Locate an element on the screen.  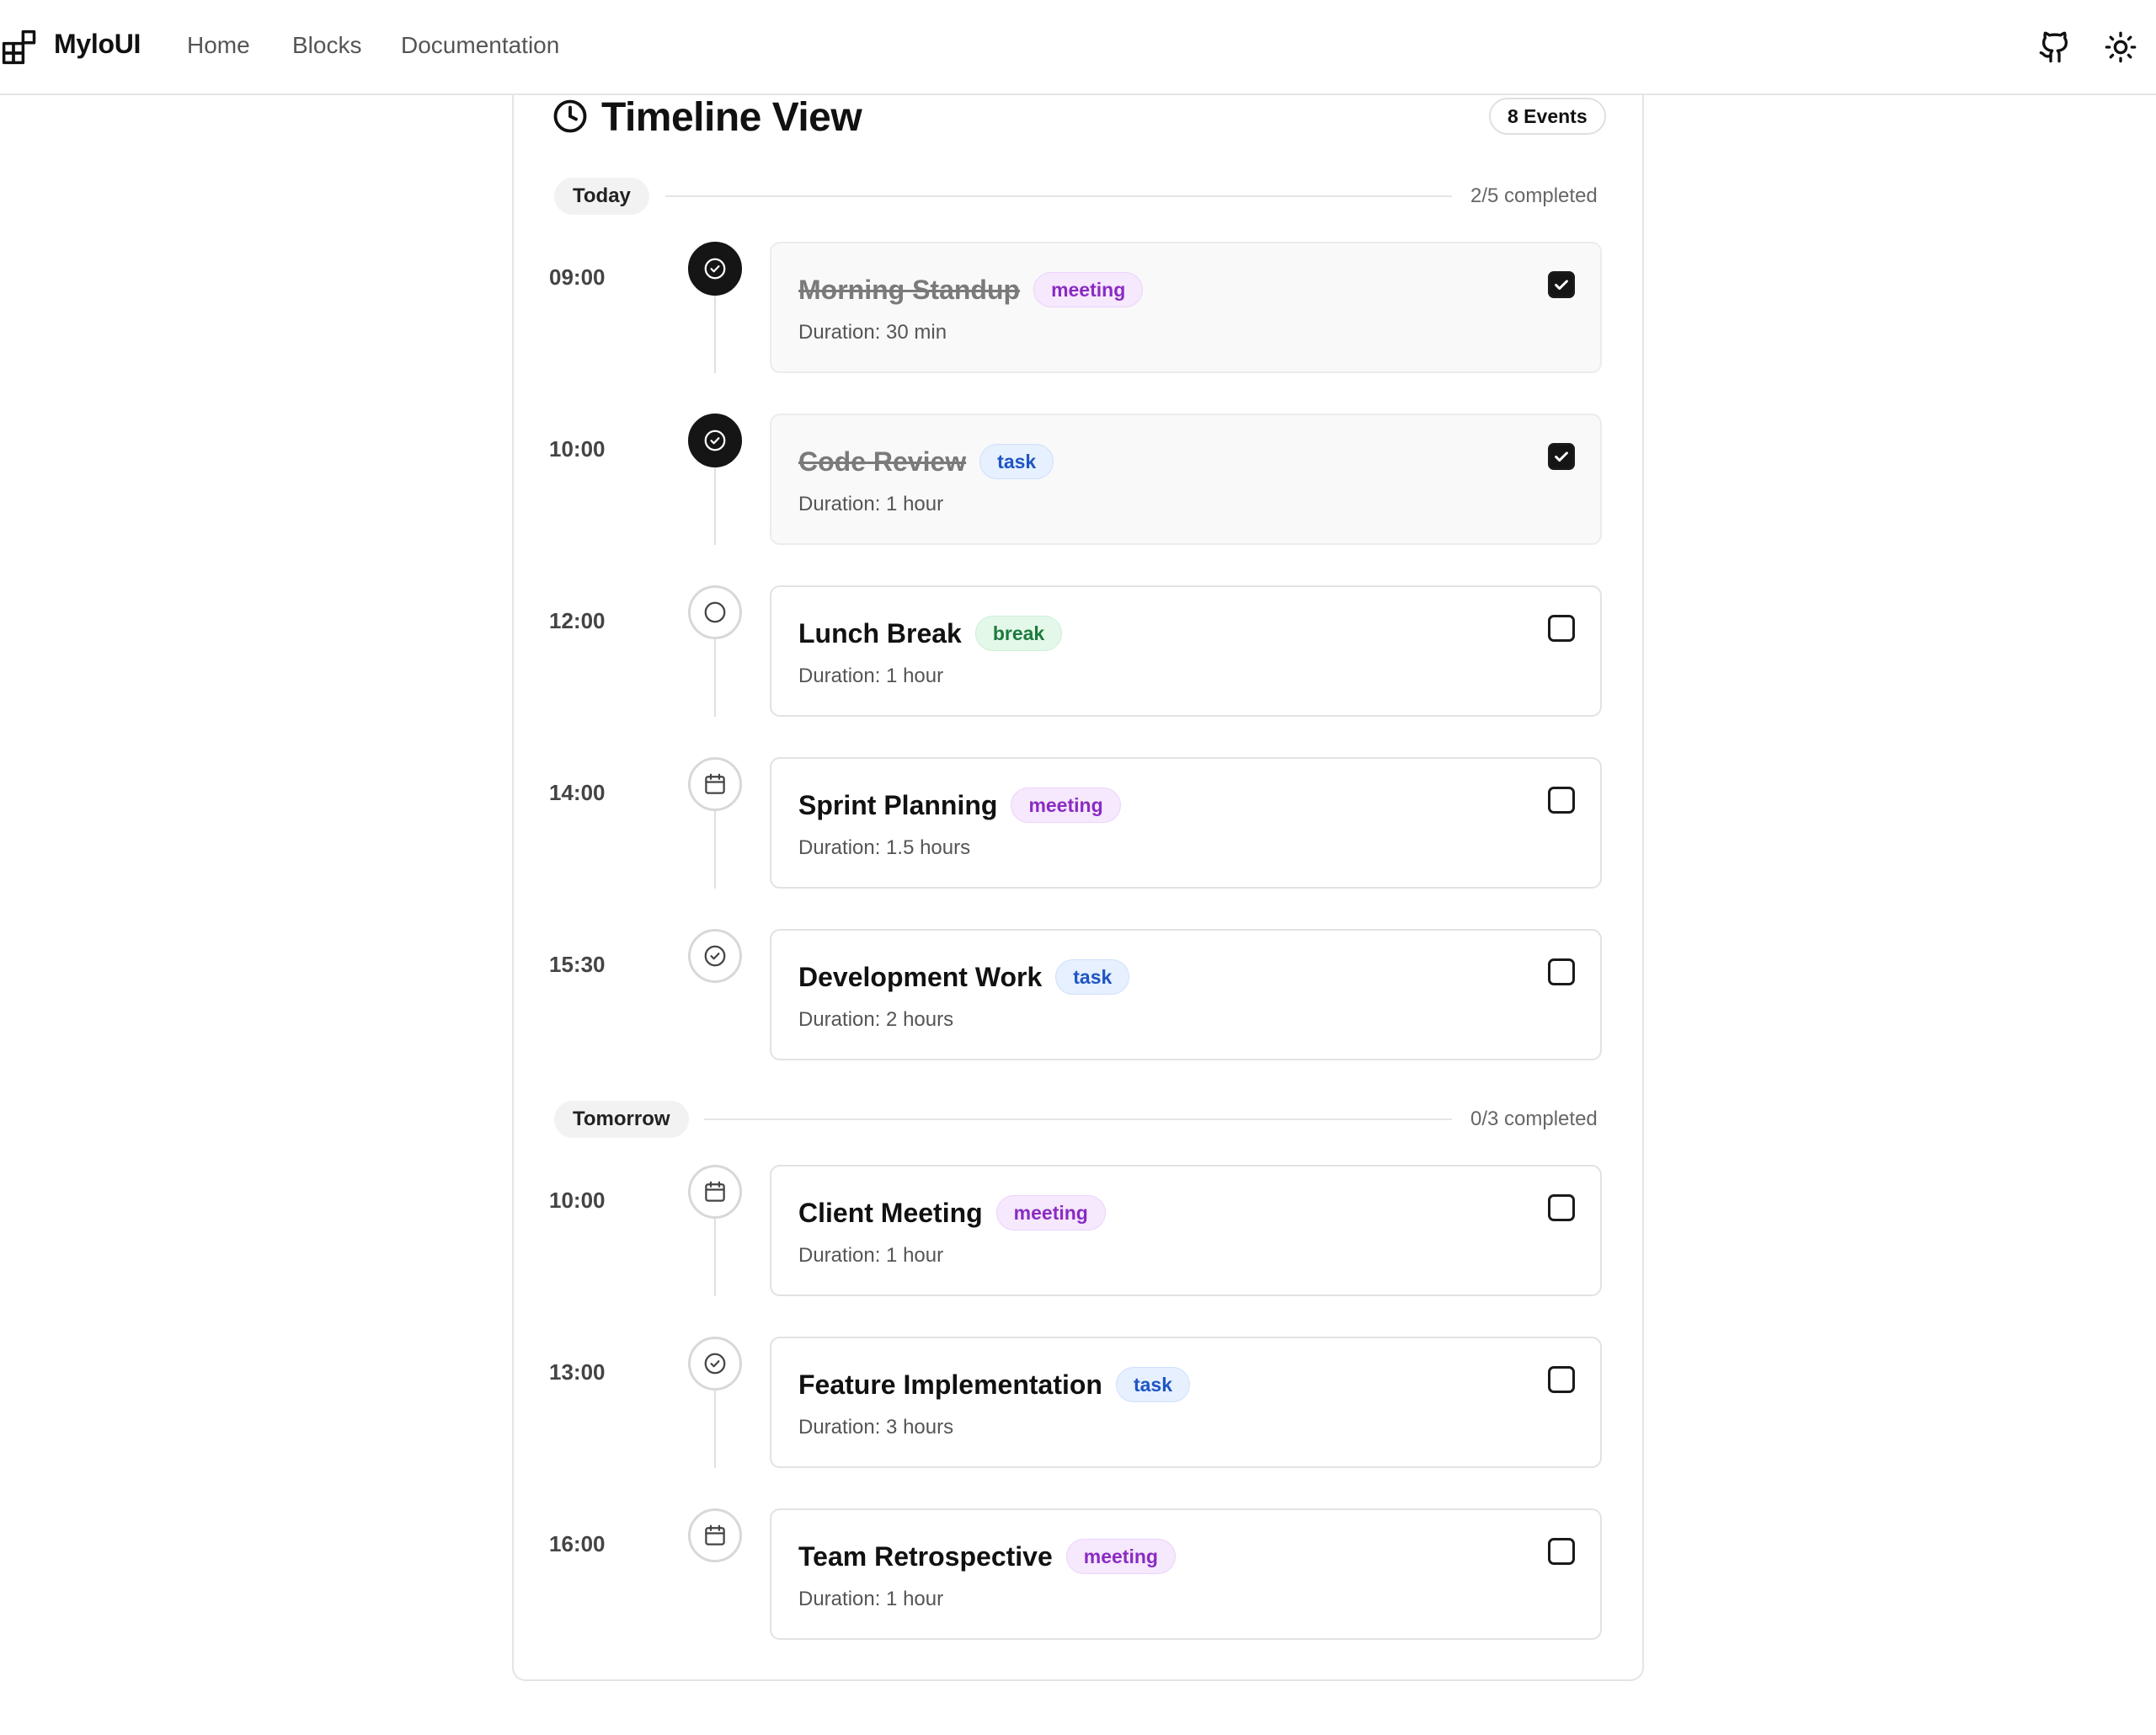
group-progress-today: 2/5 completed is located at coordinates (1534, 195).